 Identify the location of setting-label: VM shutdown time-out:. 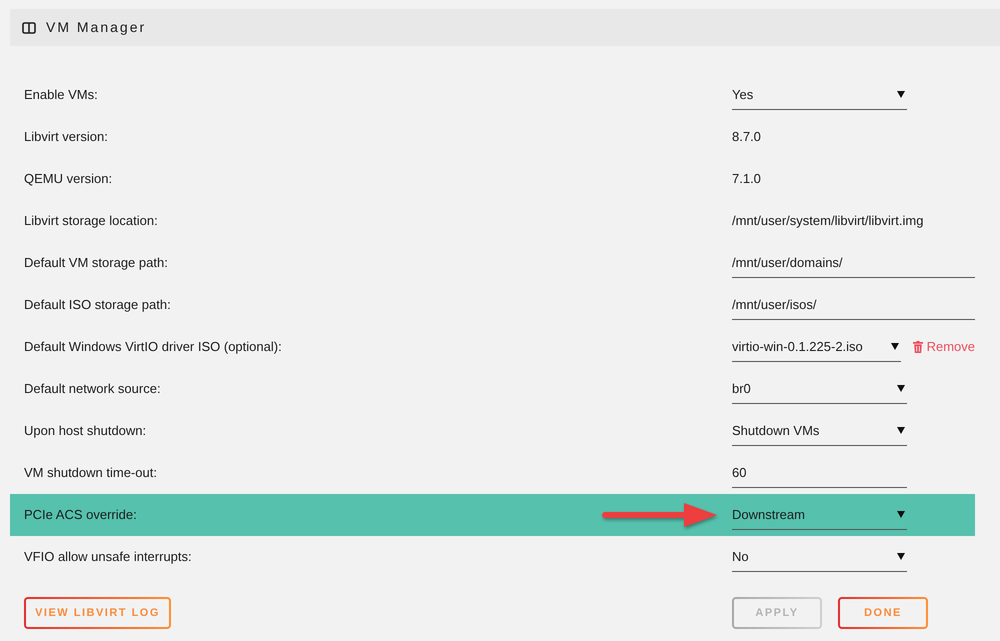
(90, 472).